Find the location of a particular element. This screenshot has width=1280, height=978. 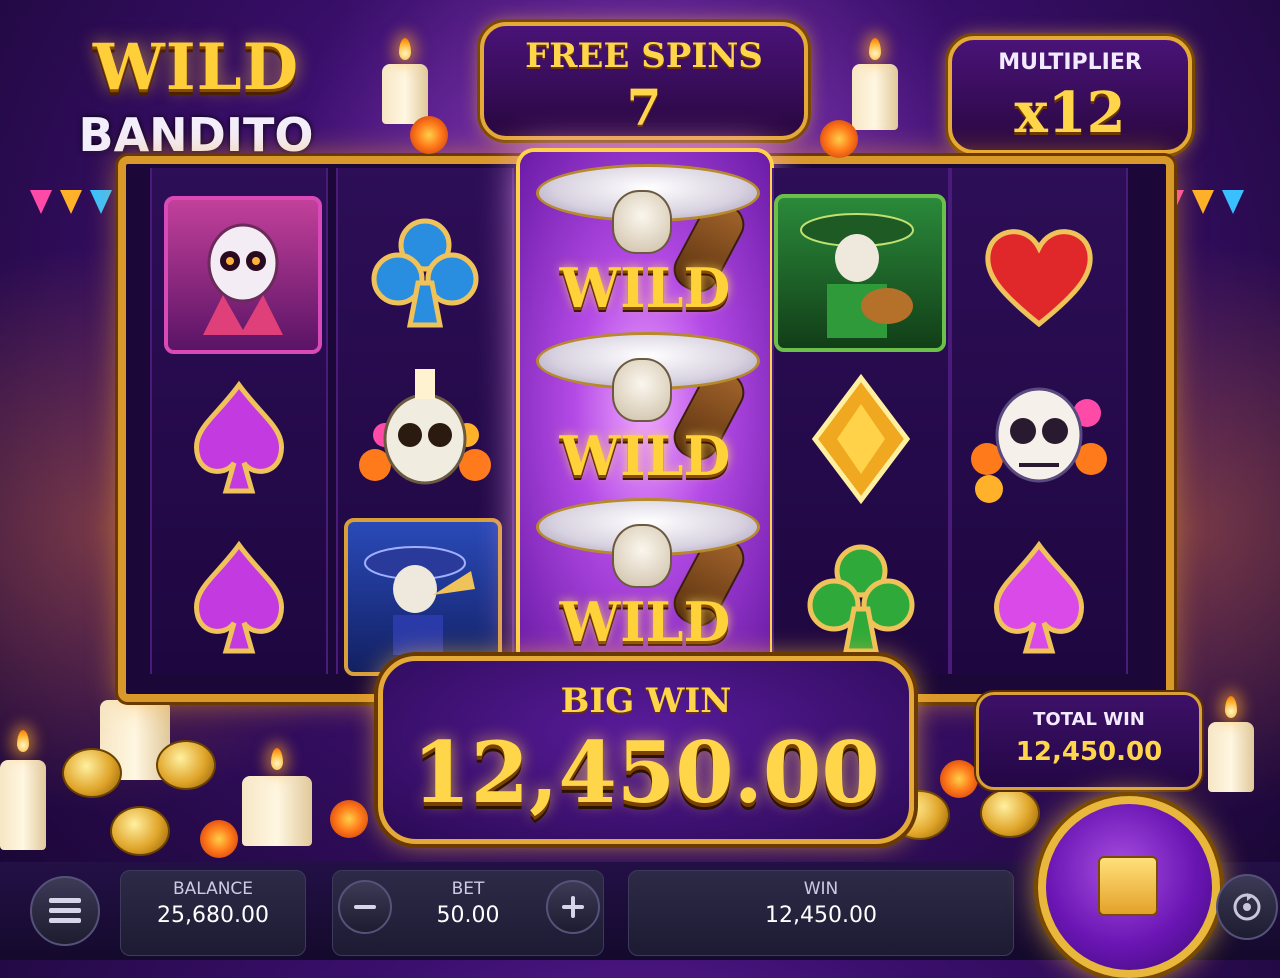

multiplier-display: MULTIPLIER x12 is located at coordinates (1070, 95).